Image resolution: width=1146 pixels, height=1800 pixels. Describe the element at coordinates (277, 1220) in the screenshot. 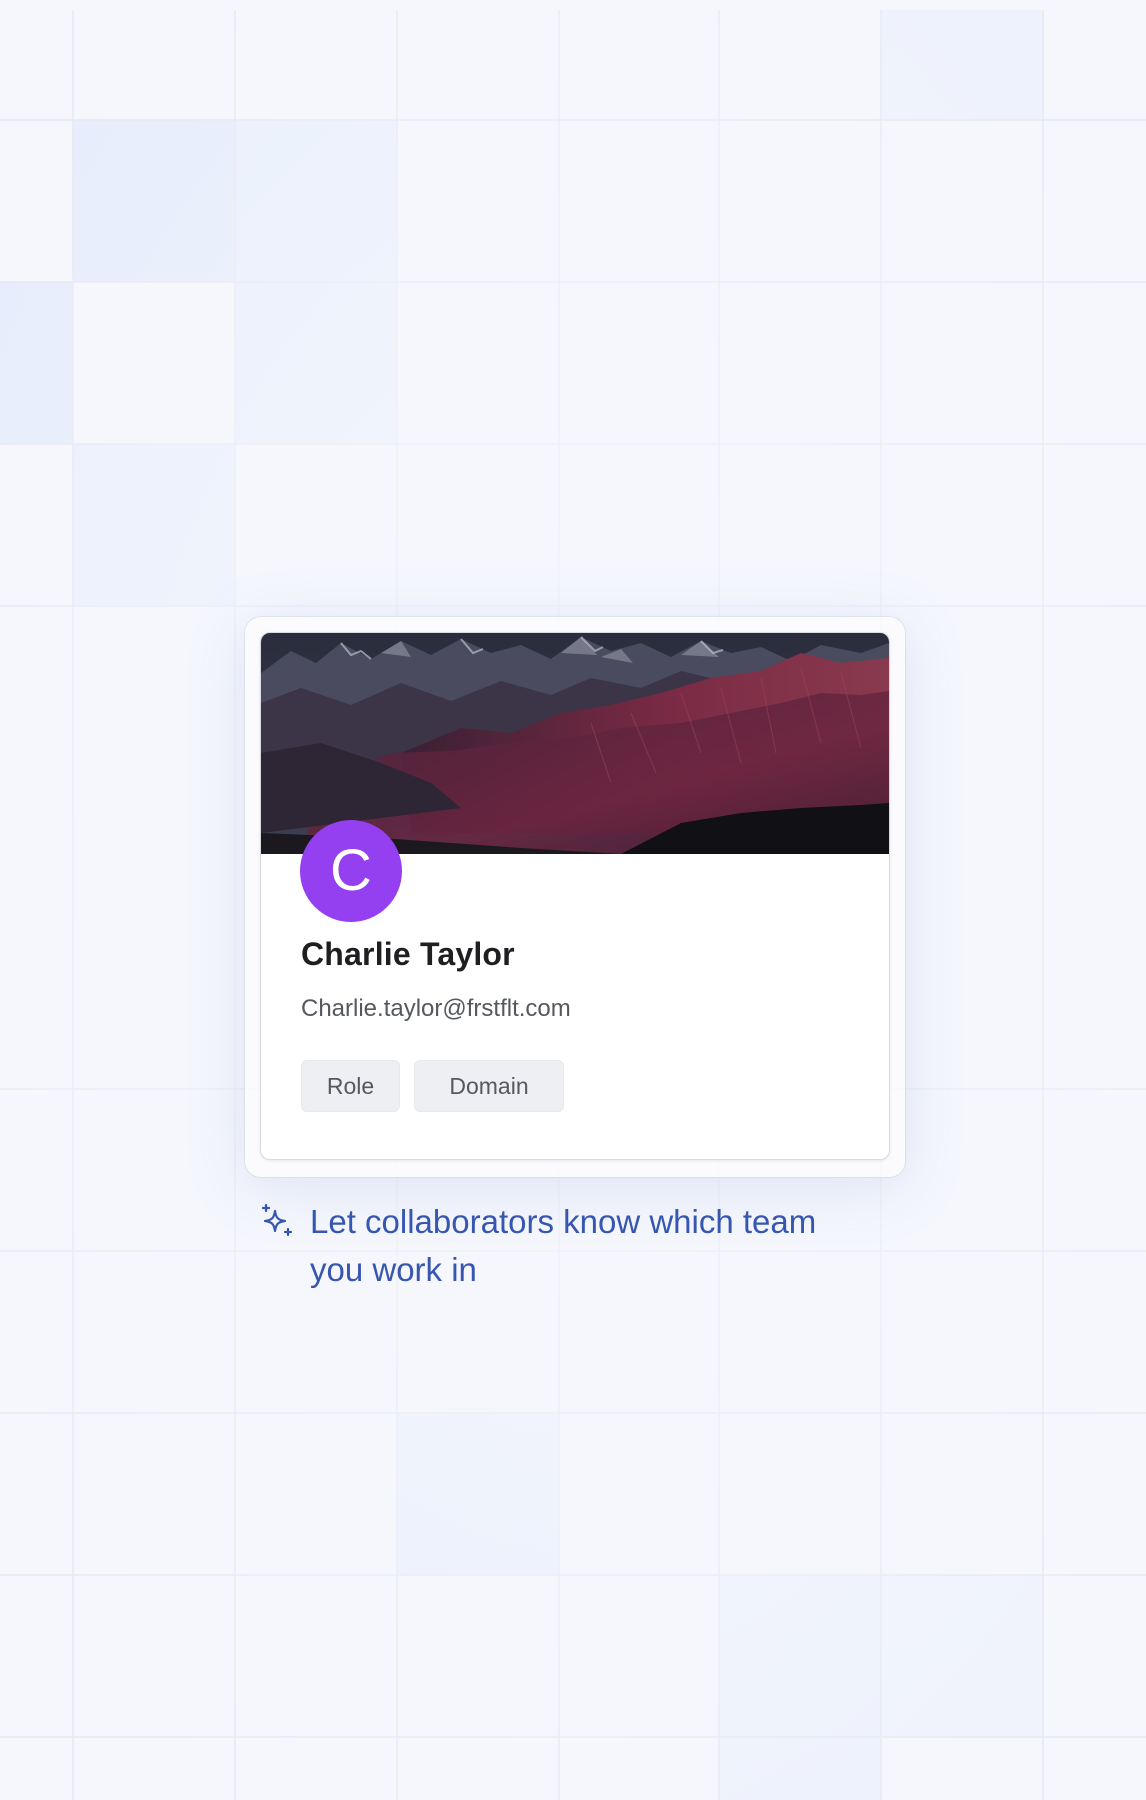

I see `sparkles-icon` at that location.